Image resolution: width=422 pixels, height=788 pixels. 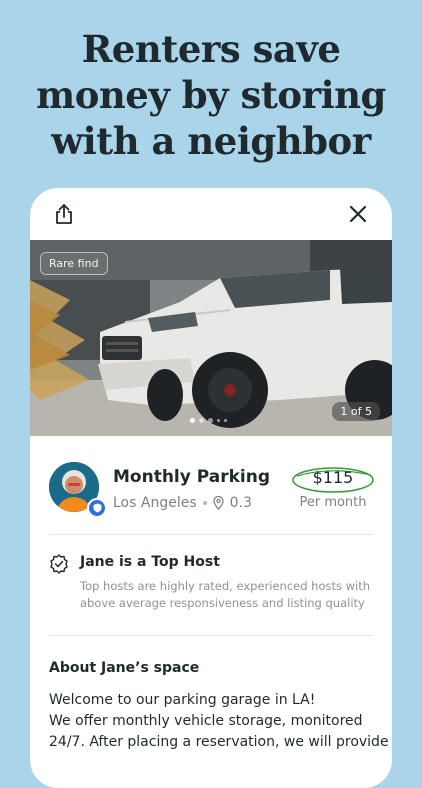 What do you see at coordinates (59, 564) in the screenshot?
I see `award-badge-icon` at bounding box center [59, 564].